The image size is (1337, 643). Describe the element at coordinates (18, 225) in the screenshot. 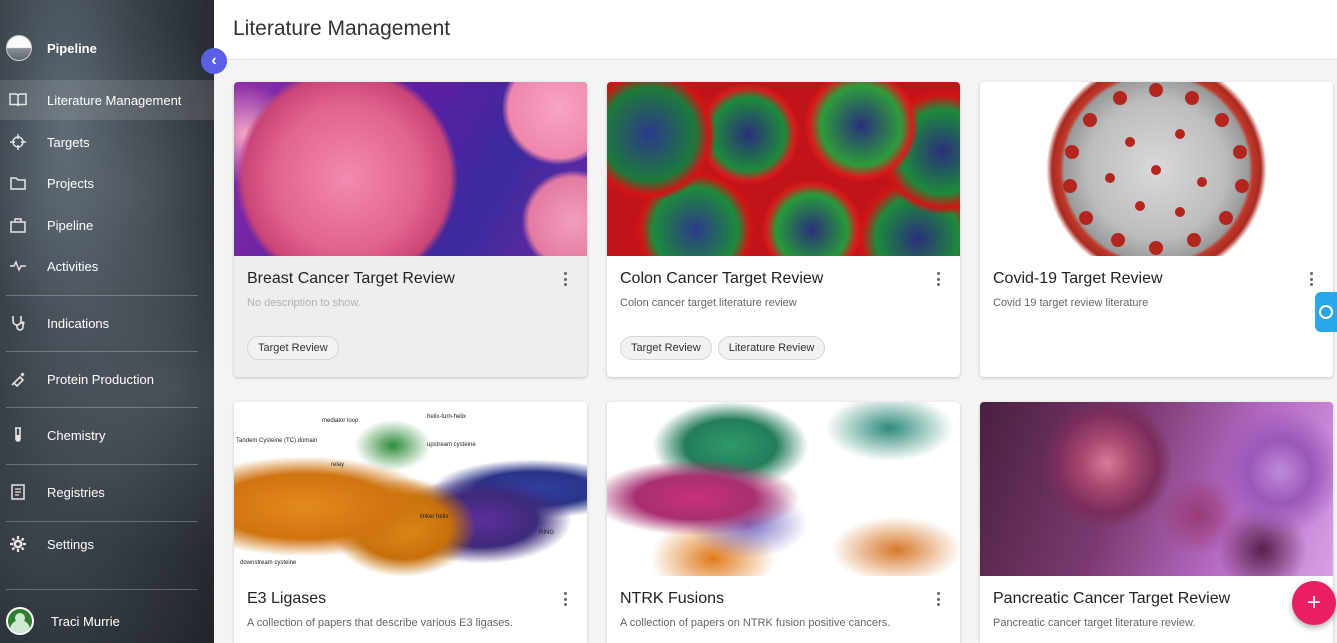

I see `briefcase-icon` at that location.